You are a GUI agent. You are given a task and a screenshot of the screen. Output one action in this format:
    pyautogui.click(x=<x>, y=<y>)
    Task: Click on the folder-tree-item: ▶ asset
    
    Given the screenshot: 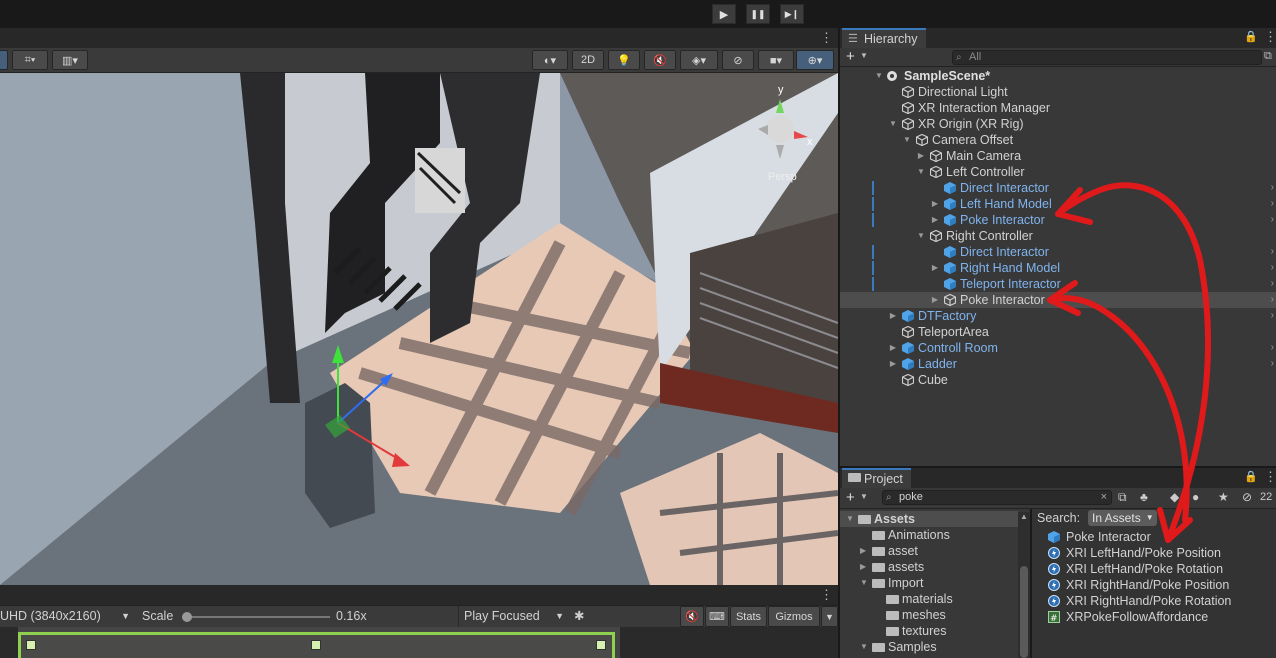 What is the action you would take?
    pyautogui.click(x=929, y=551)
    